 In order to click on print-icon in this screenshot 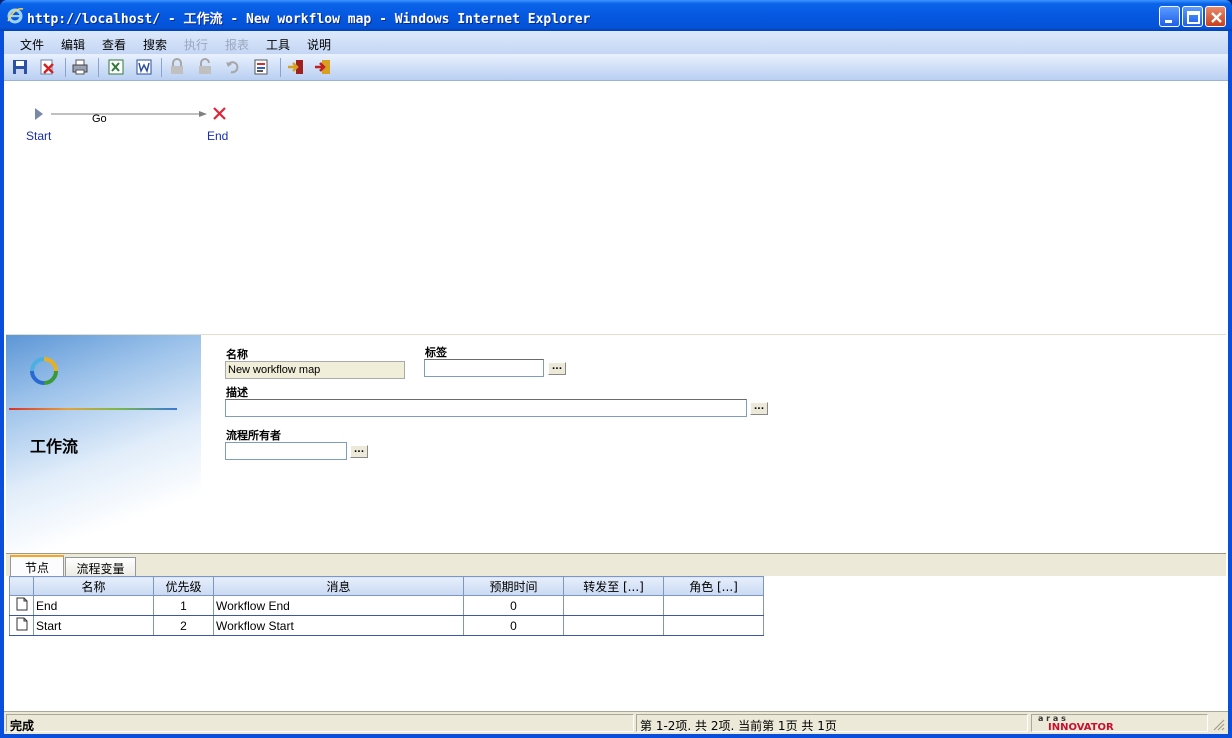, I will do `click(80, 67)`.